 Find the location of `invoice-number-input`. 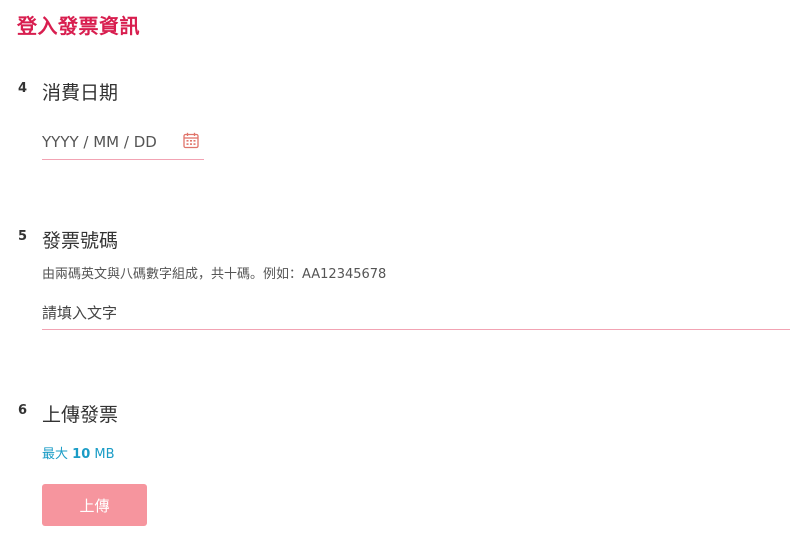

invoice-number-input is located at coordinates (416, 313).